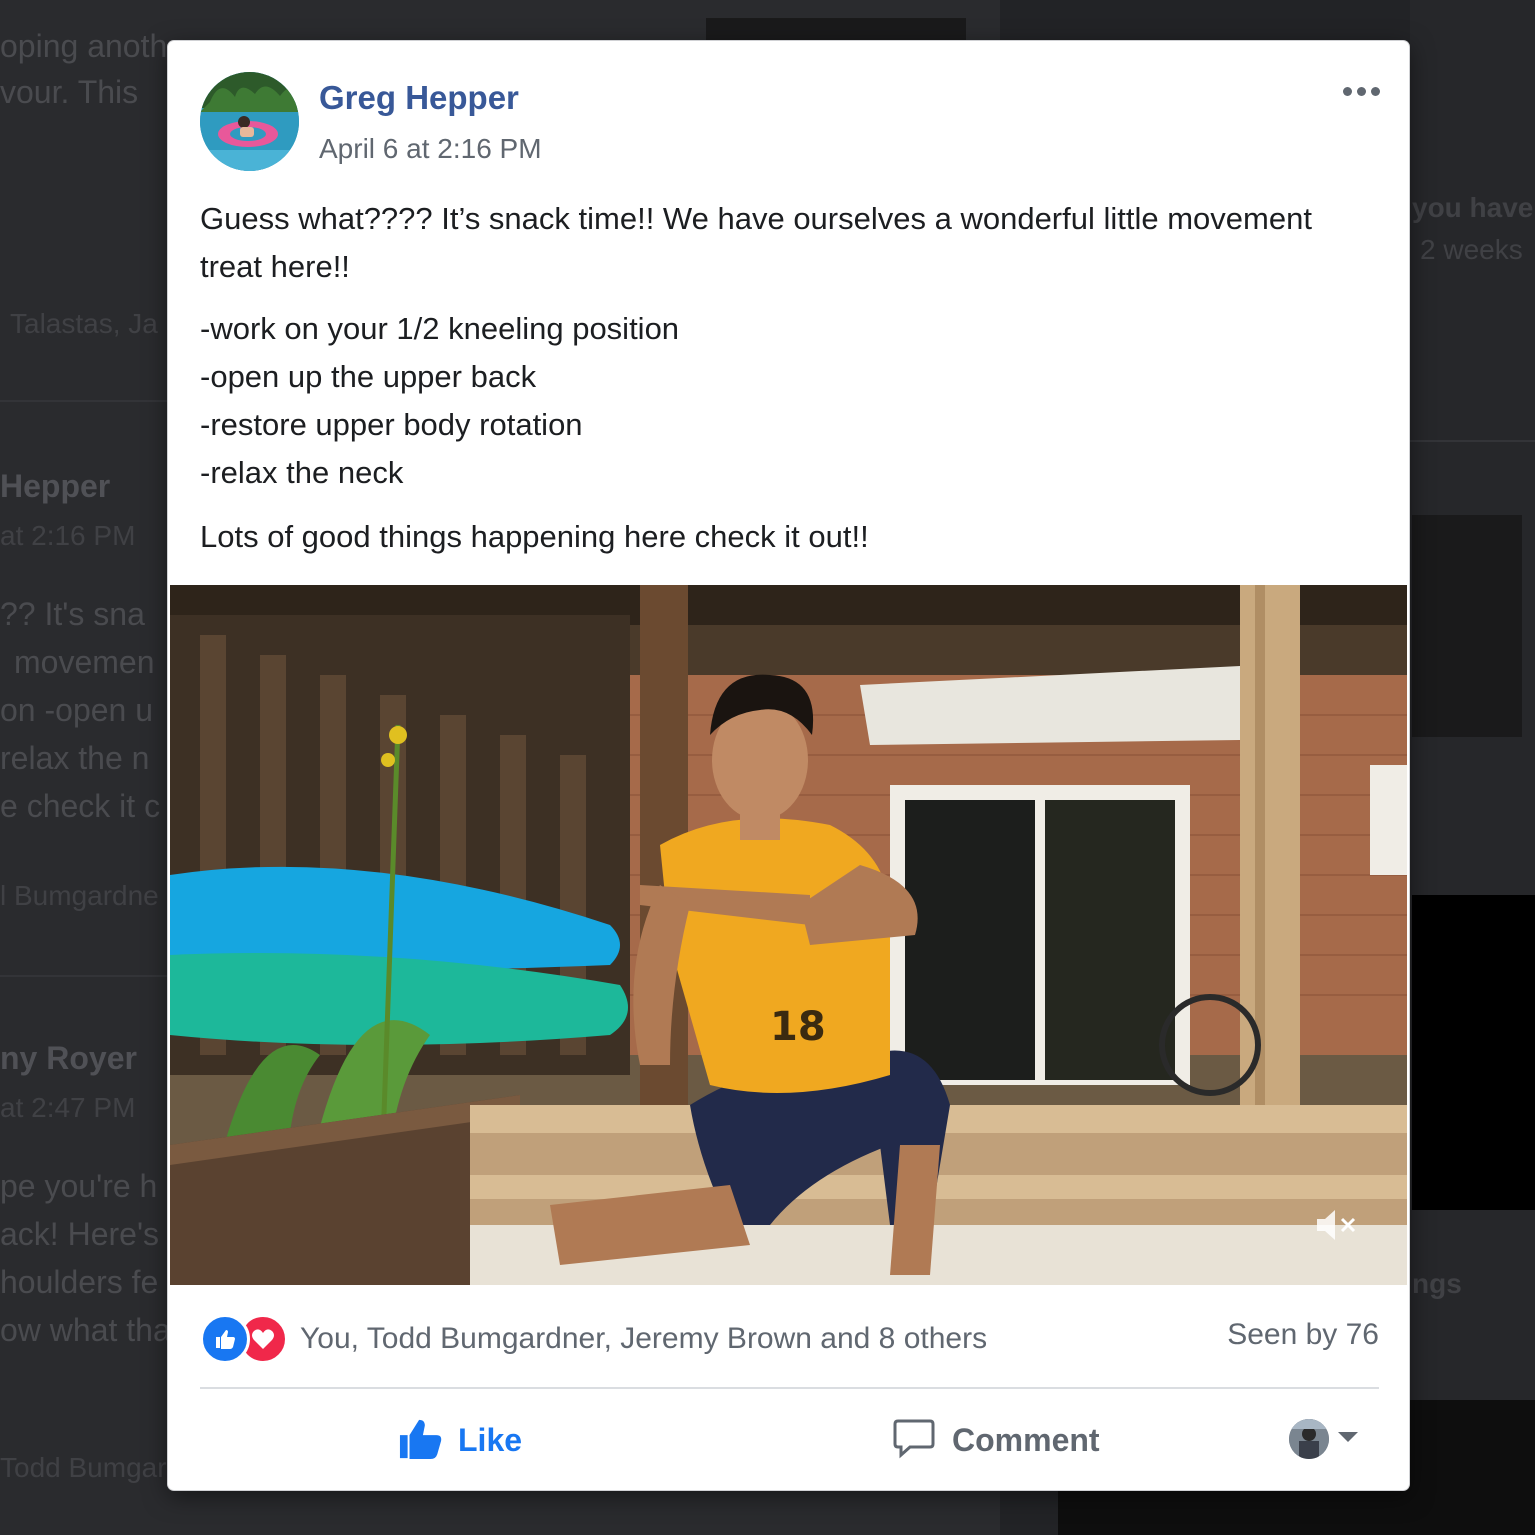 This screenshot has height=1535, width=1535. What do you see at coordinates (84, 46) in the screenshot?
I see `background-text: oping anoth` at bounding box center [84, 46].